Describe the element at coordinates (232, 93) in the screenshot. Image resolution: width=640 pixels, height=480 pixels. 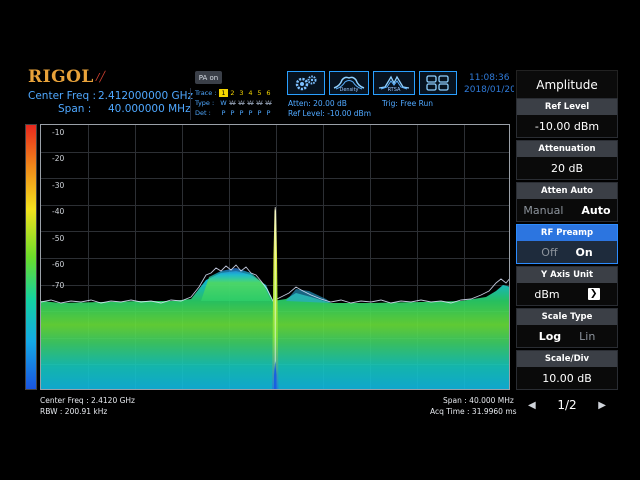
I see `trace-2: 2` at that location.